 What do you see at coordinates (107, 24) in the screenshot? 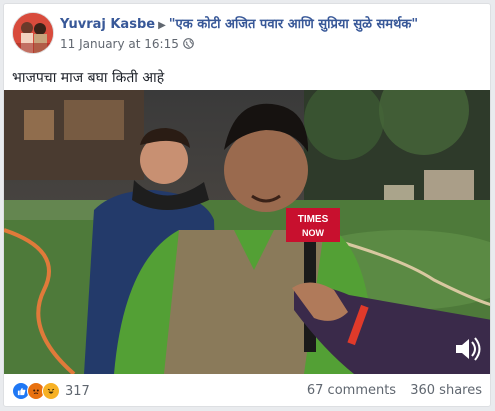
I see `author-name: Yuvraj Kasbe` at bounding box center [107, 24].